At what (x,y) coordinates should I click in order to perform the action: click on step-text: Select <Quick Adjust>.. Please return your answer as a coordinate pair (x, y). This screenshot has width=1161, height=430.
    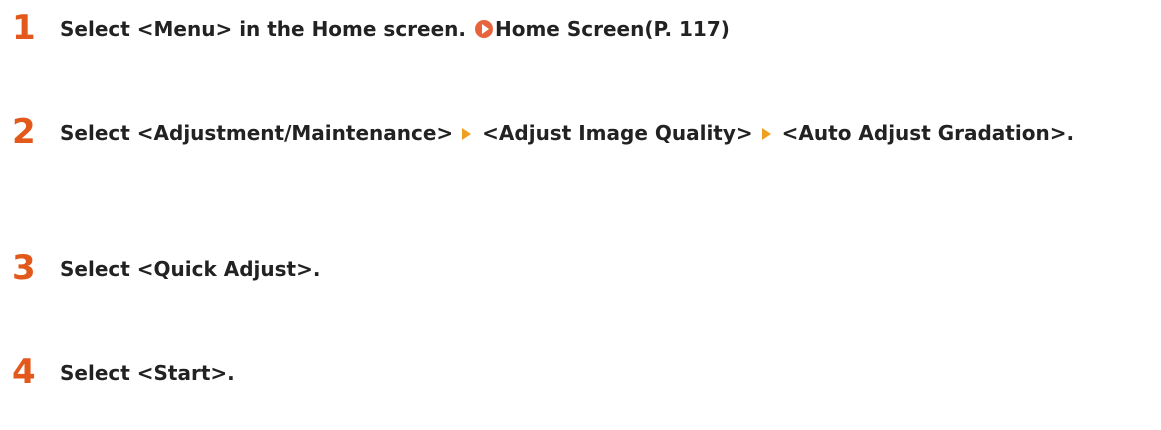
    Looking at the image, I should click on (190, 269).